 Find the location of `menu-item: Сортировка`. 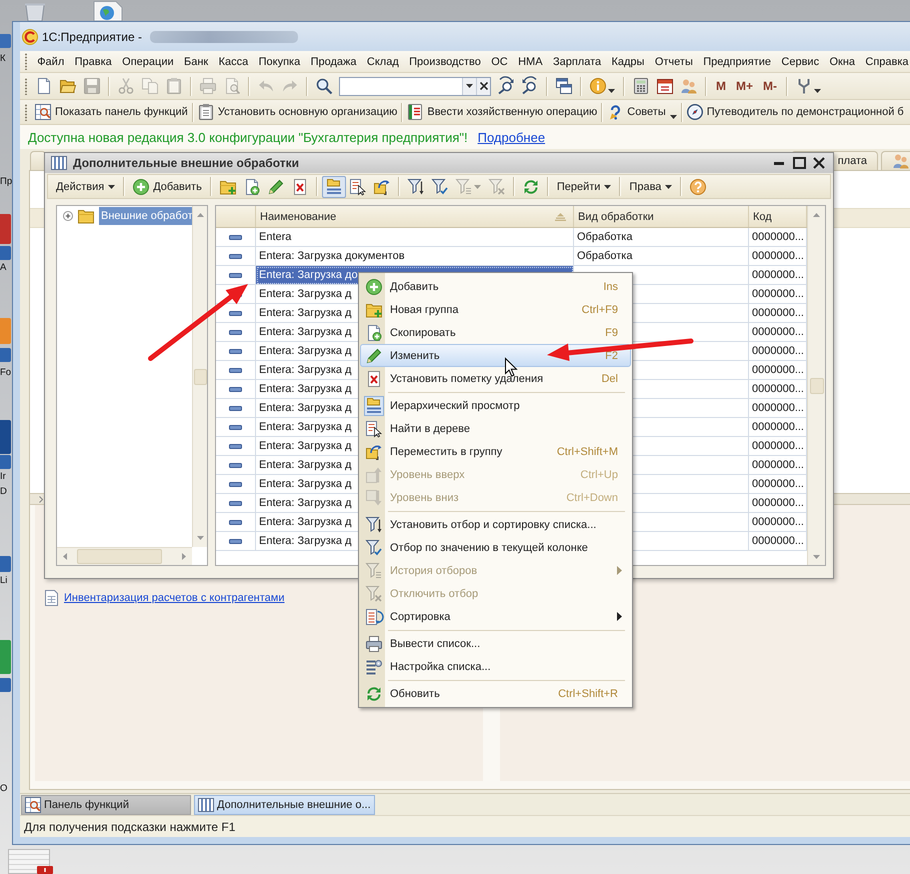

menu-item: Сортировка is located at coordinates (495, 616).